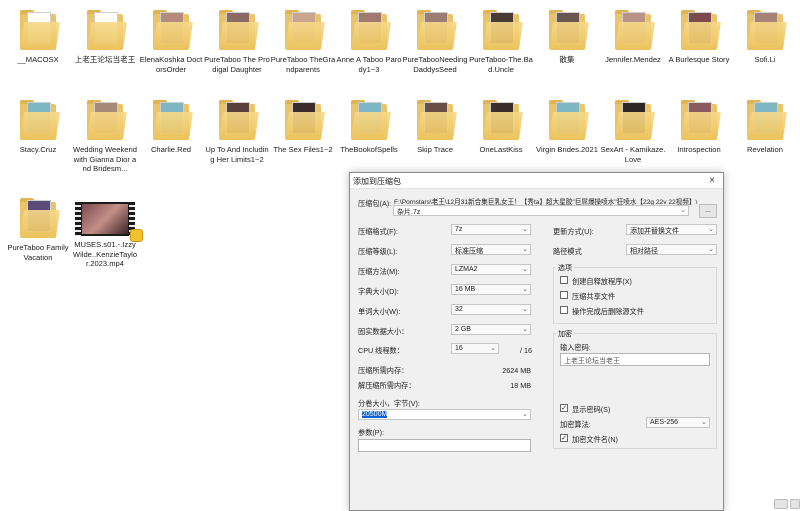 The width and height of the screenshot is (800, 511). I want to click on item-label: PureTaboo Family Vacation, so click(38, 252).